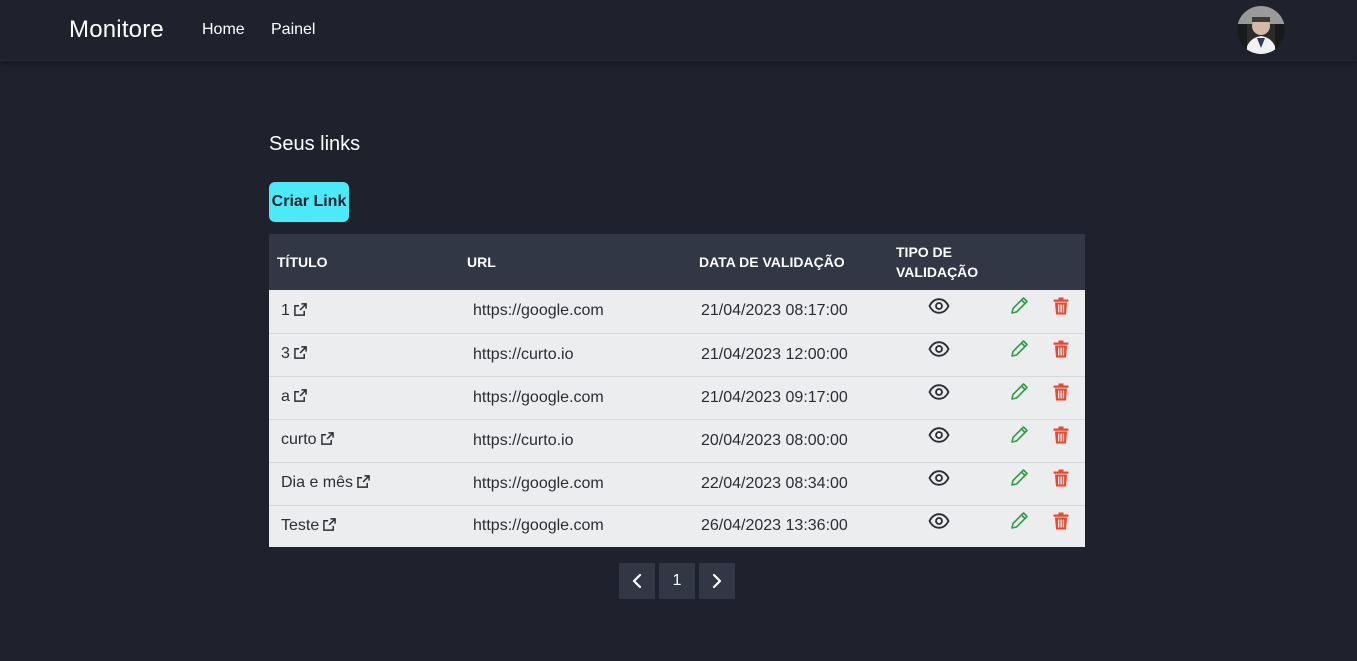 The height and width of the screenshot is (661, 1357). What do you see at coordinates (774, 354) in the screenshot?
I see `cell-date: 21/04/2023 12:00:00` at bounding box center [774, 354].